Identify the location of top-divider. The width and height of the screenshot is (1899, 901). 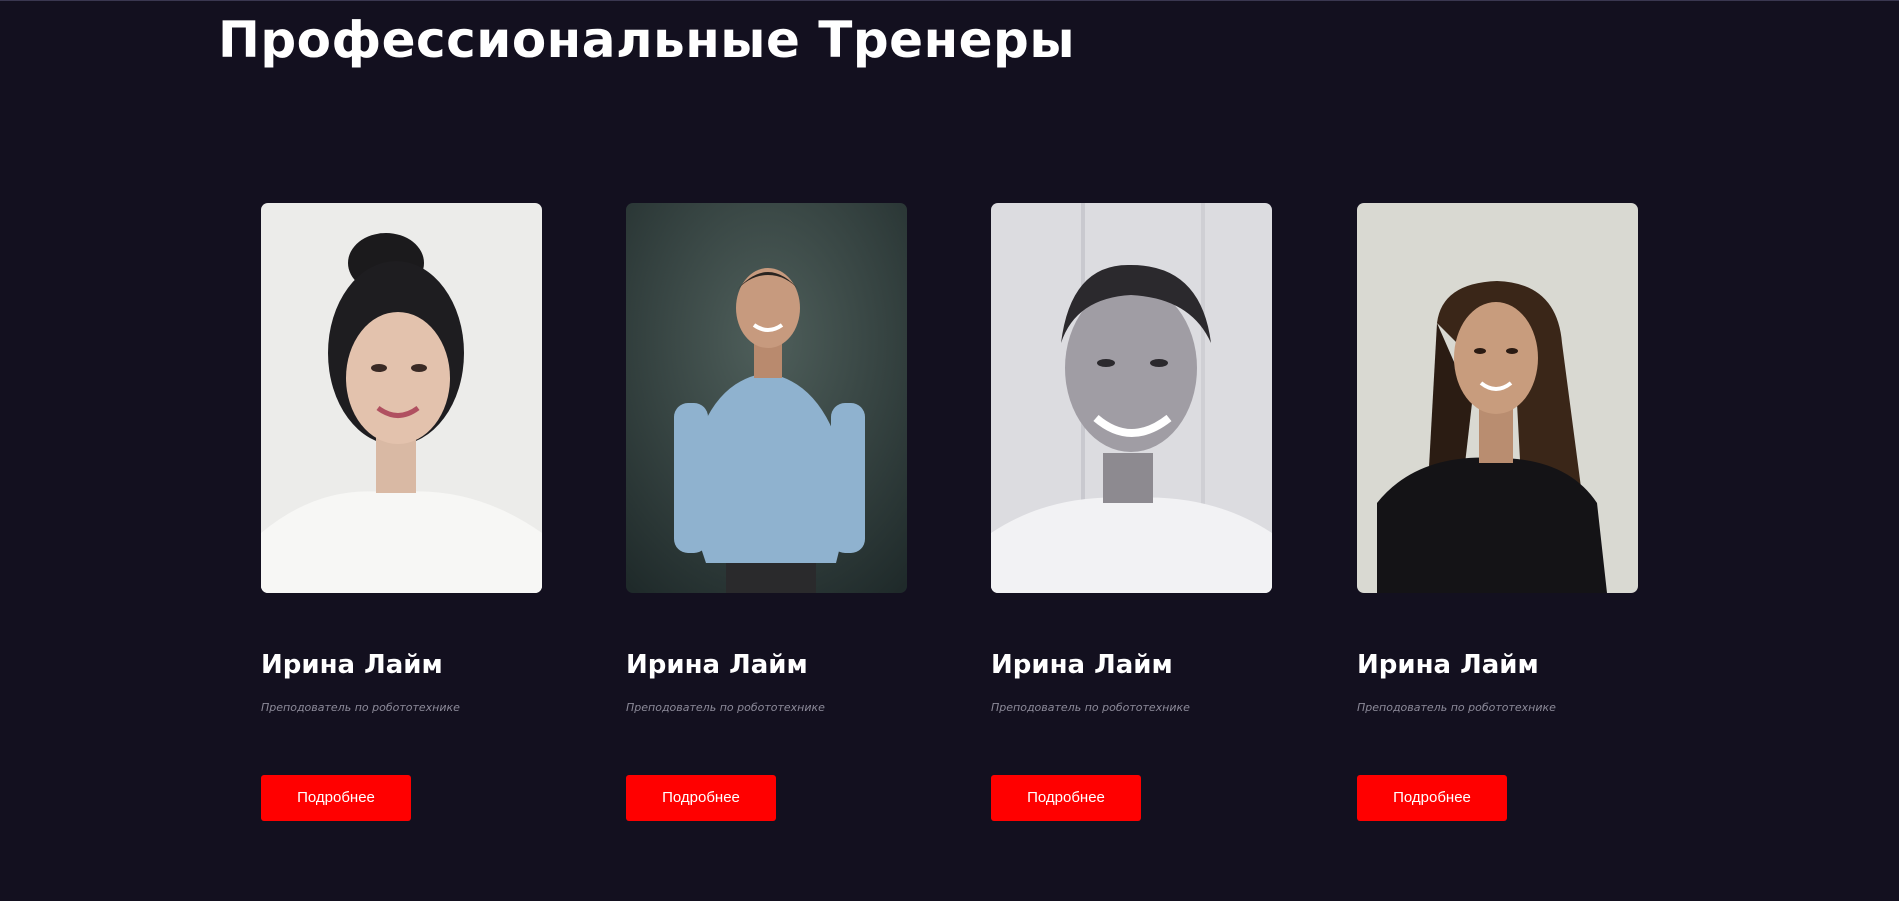
(949, 0).